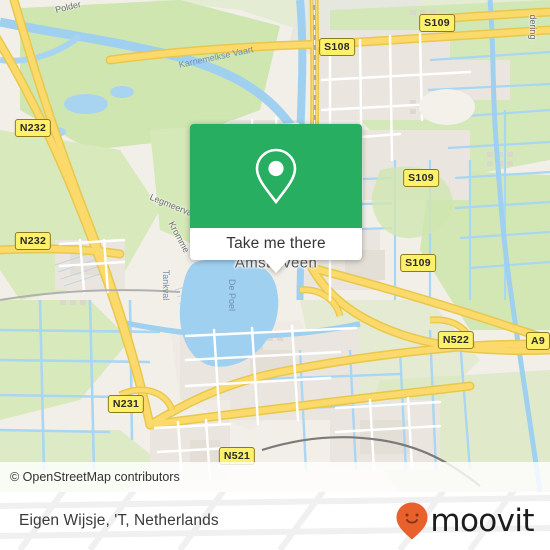  Describe the element at coordinates (275, 477) in the screenshot. I see `map-attribution-bar: © OpenStreetMap contributors` at that location.